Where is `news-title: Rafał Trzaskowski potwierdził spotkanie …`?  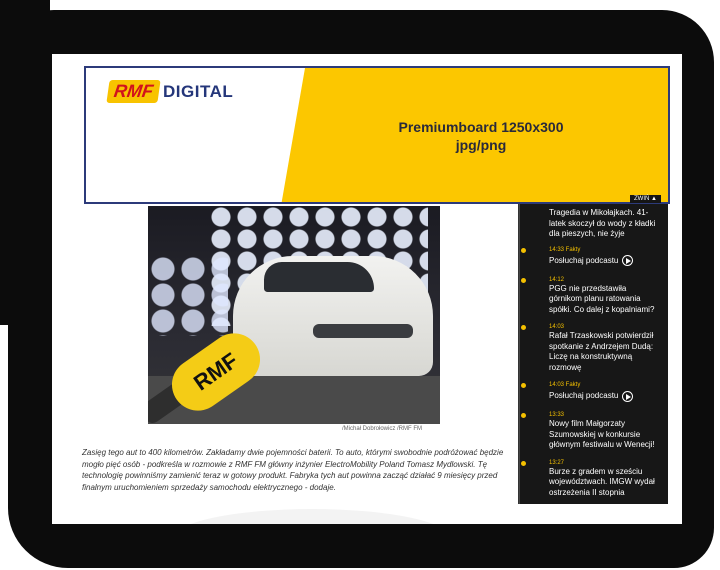 news-title: Rafał Trzaskowski potwierdził spotkanie … is located at coordinates (601, 351).